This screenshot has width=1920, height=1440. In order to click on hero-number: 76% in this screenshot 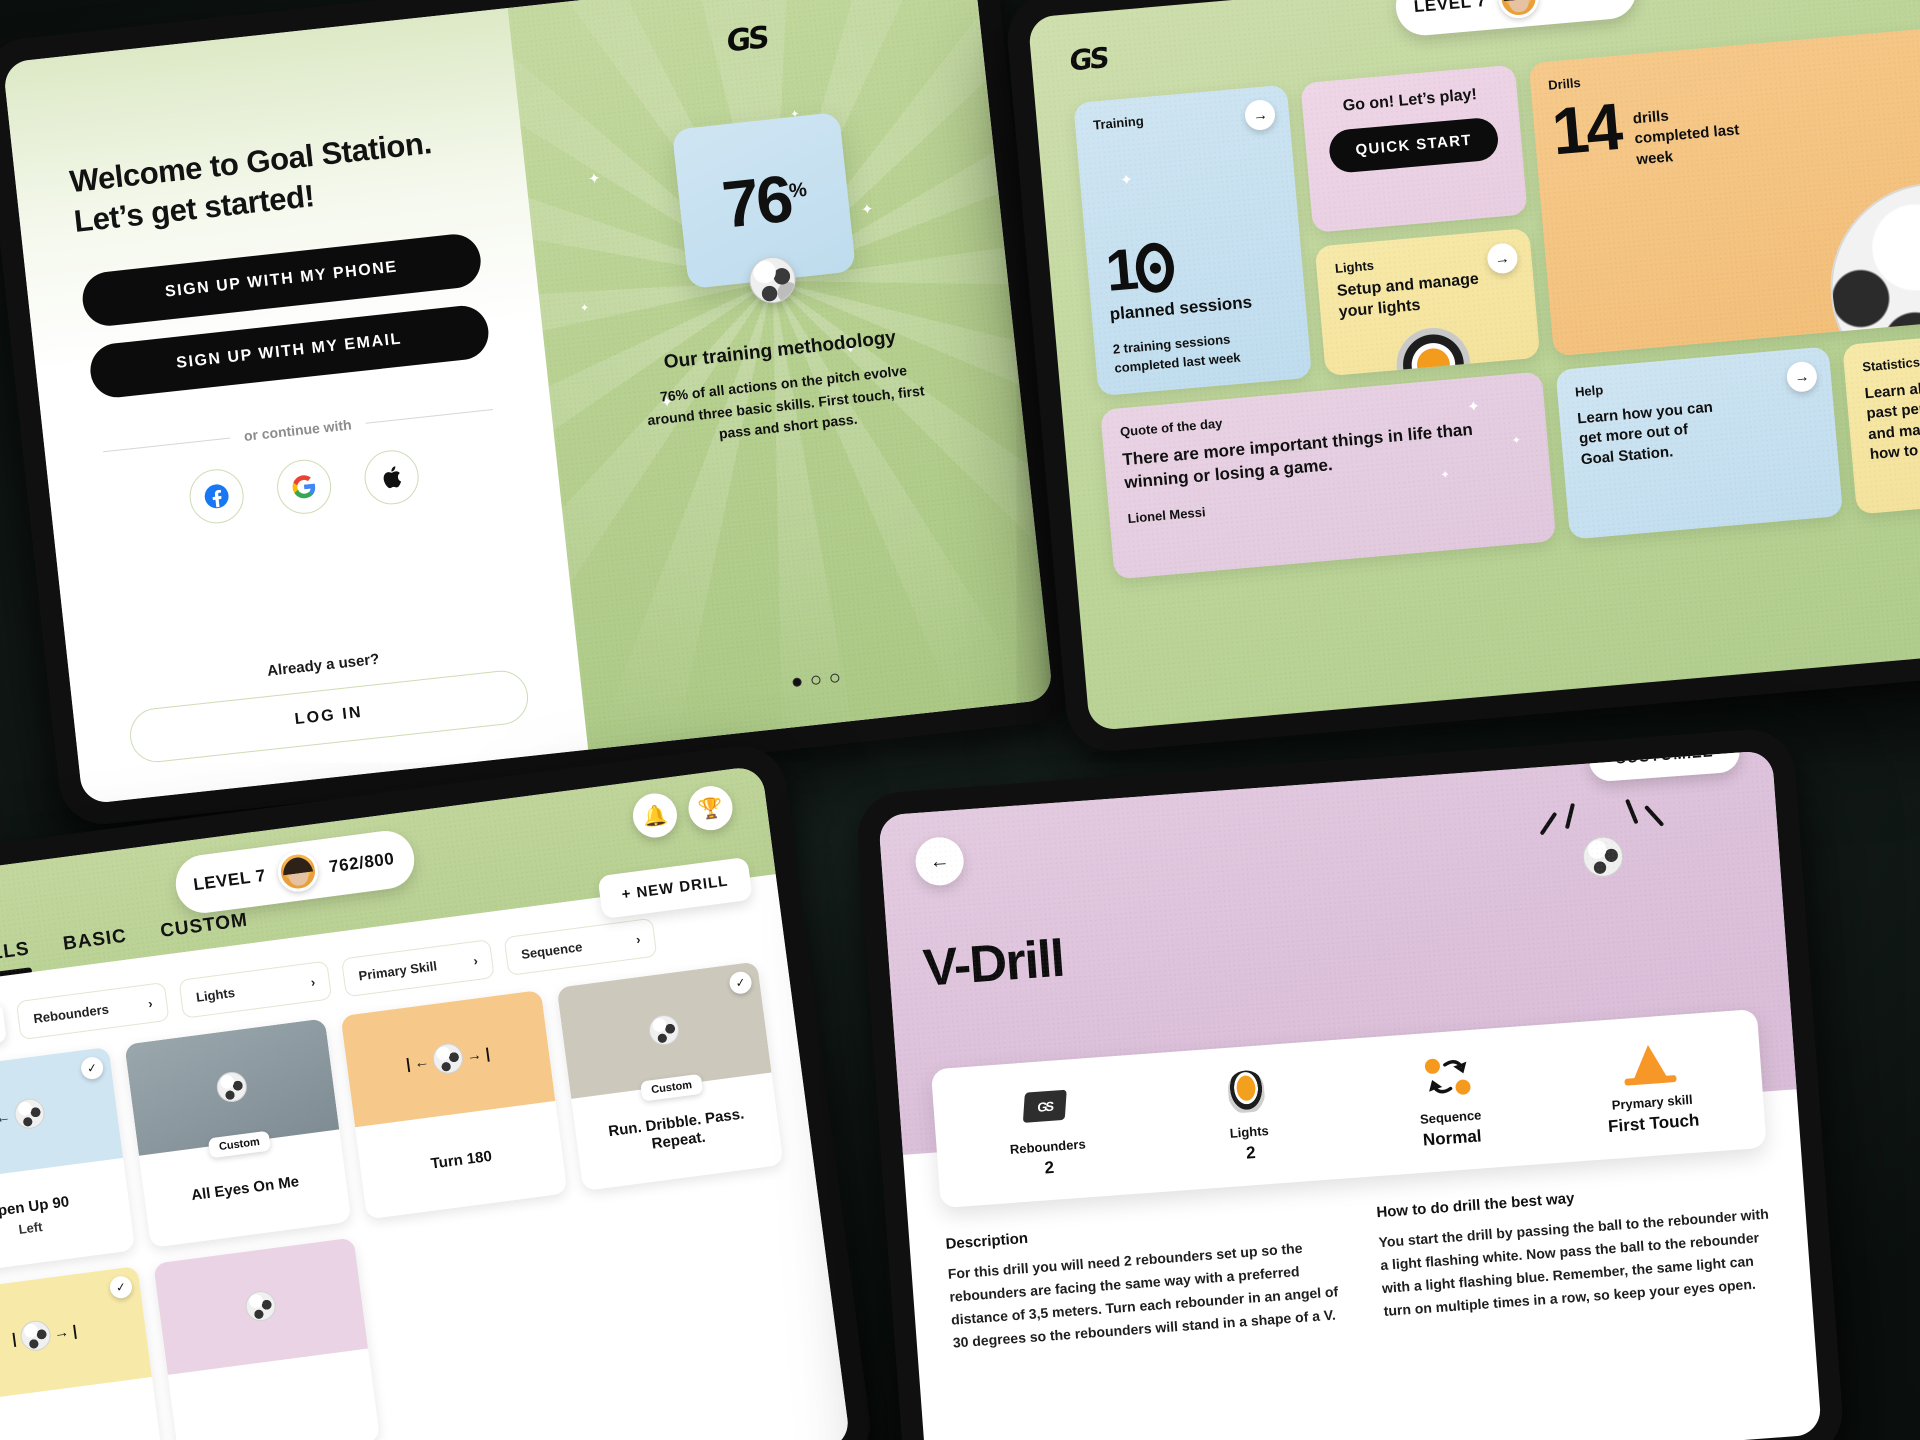, I will do `click(762, 201)`.